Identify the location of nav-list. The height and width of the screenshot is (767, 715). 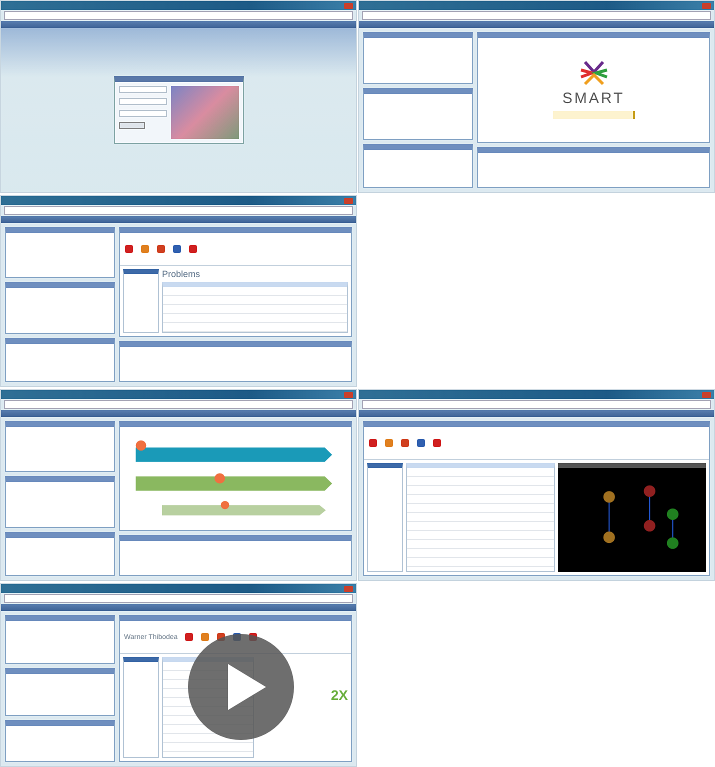
(141, 301).